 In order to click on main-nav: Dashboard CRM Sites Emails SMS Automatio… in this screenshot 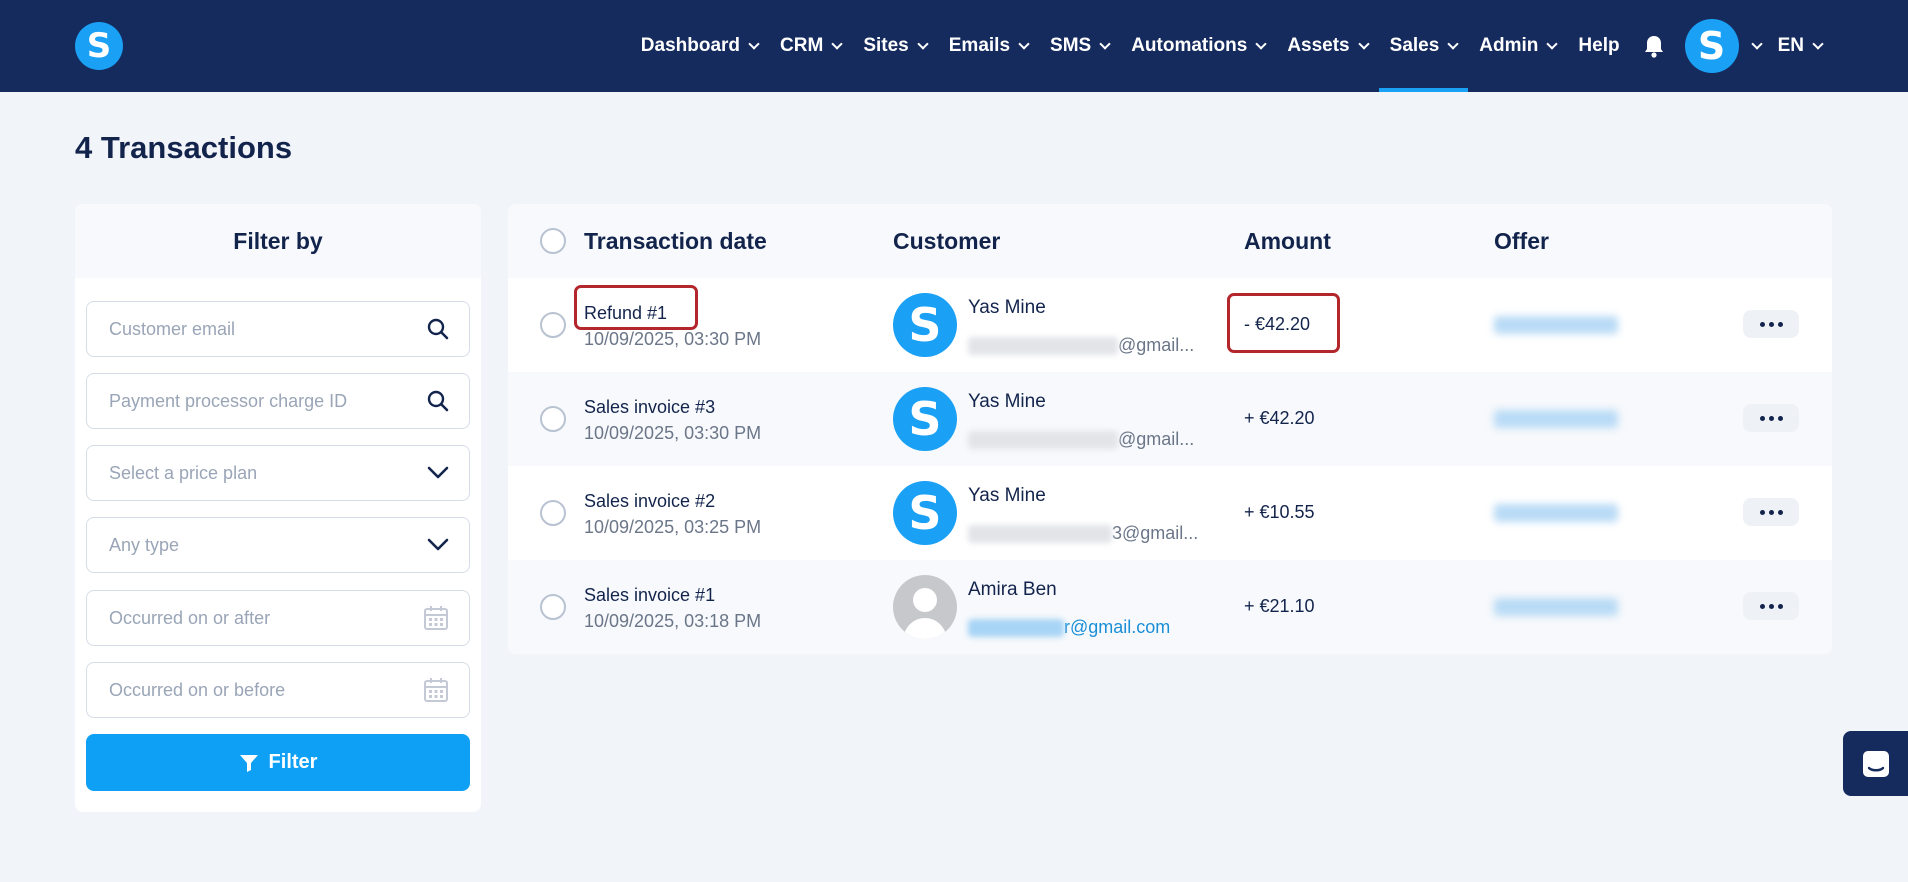, I will do `click(1231, 46)`.